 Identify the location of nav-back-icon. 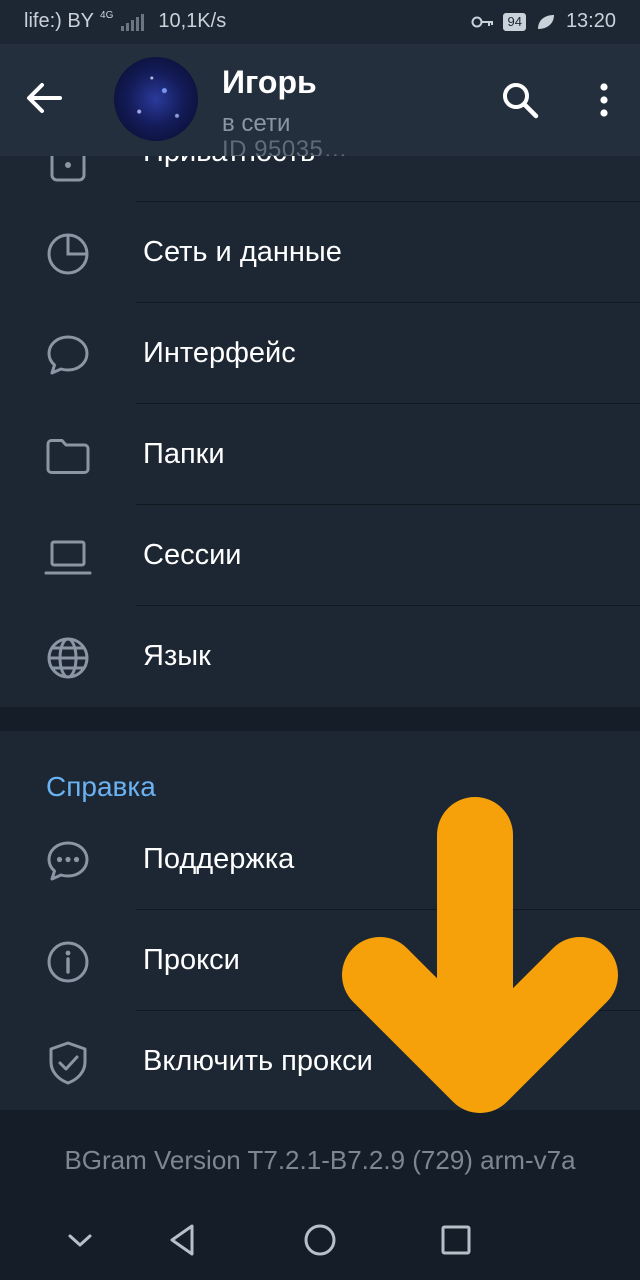
(184, 1240).